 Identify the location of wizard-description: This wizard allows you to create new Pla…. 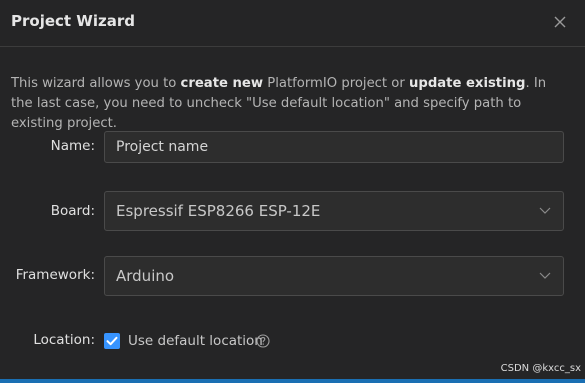
(291, 104).